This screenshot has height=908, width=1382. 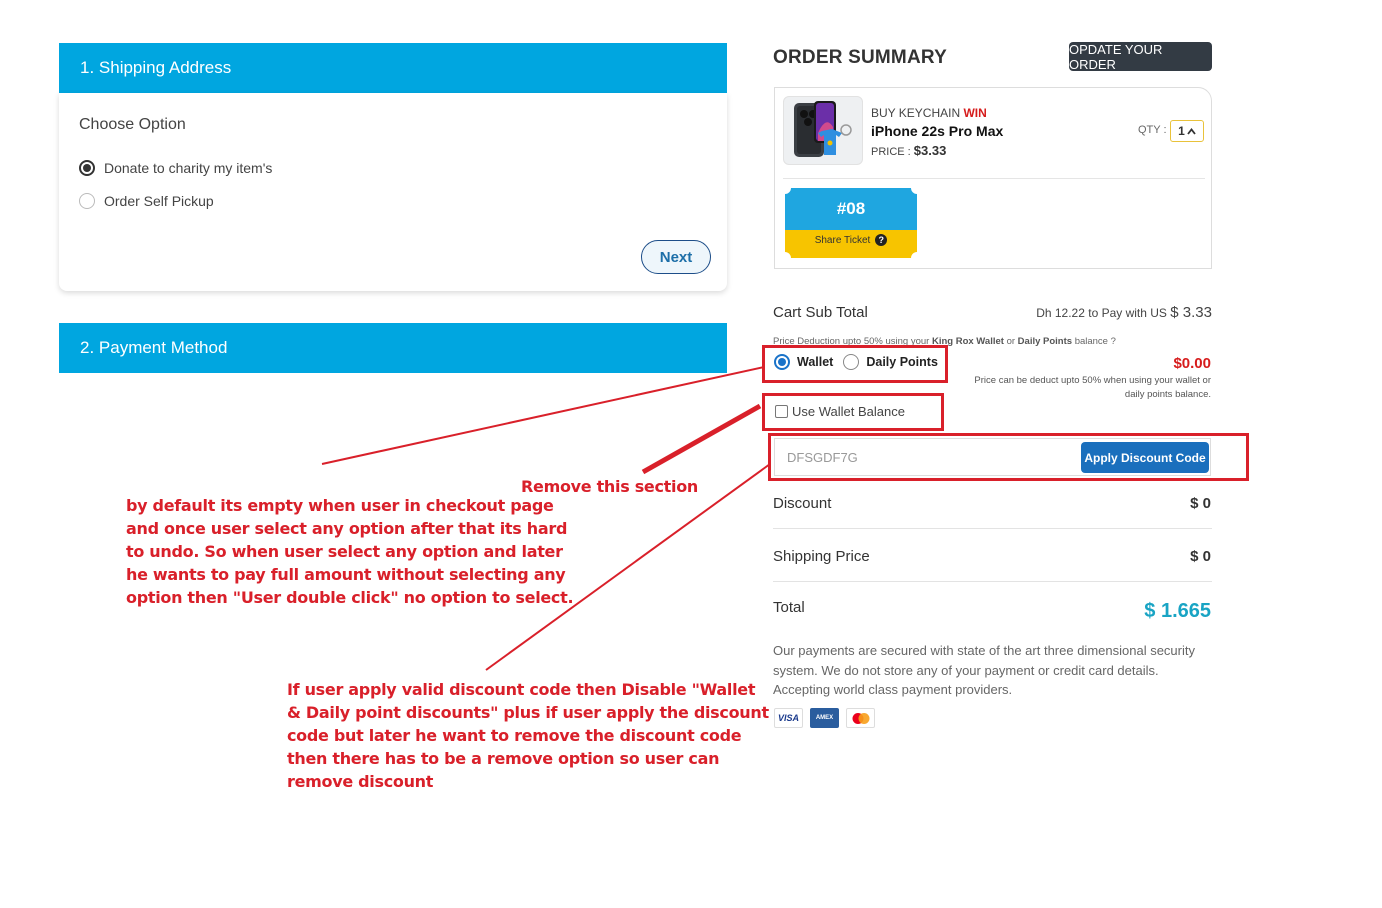 I want to click on discount-label: Discount, so click(x=802, y=503).